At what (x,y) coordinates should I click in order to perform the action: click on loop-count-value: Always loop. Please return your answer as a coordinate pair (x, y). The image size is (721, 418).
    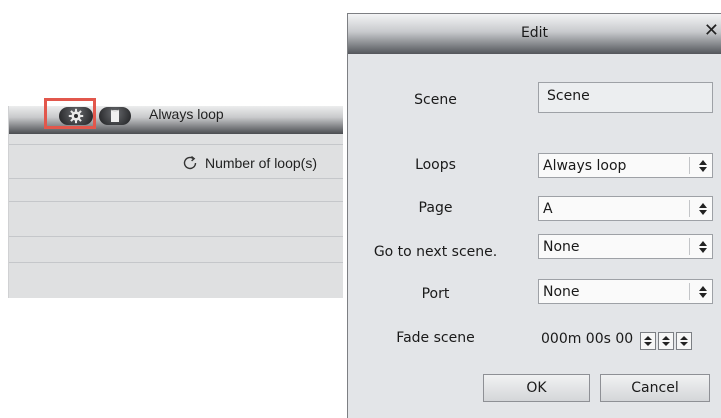
    Looking at the image, I should click on (186, 114).